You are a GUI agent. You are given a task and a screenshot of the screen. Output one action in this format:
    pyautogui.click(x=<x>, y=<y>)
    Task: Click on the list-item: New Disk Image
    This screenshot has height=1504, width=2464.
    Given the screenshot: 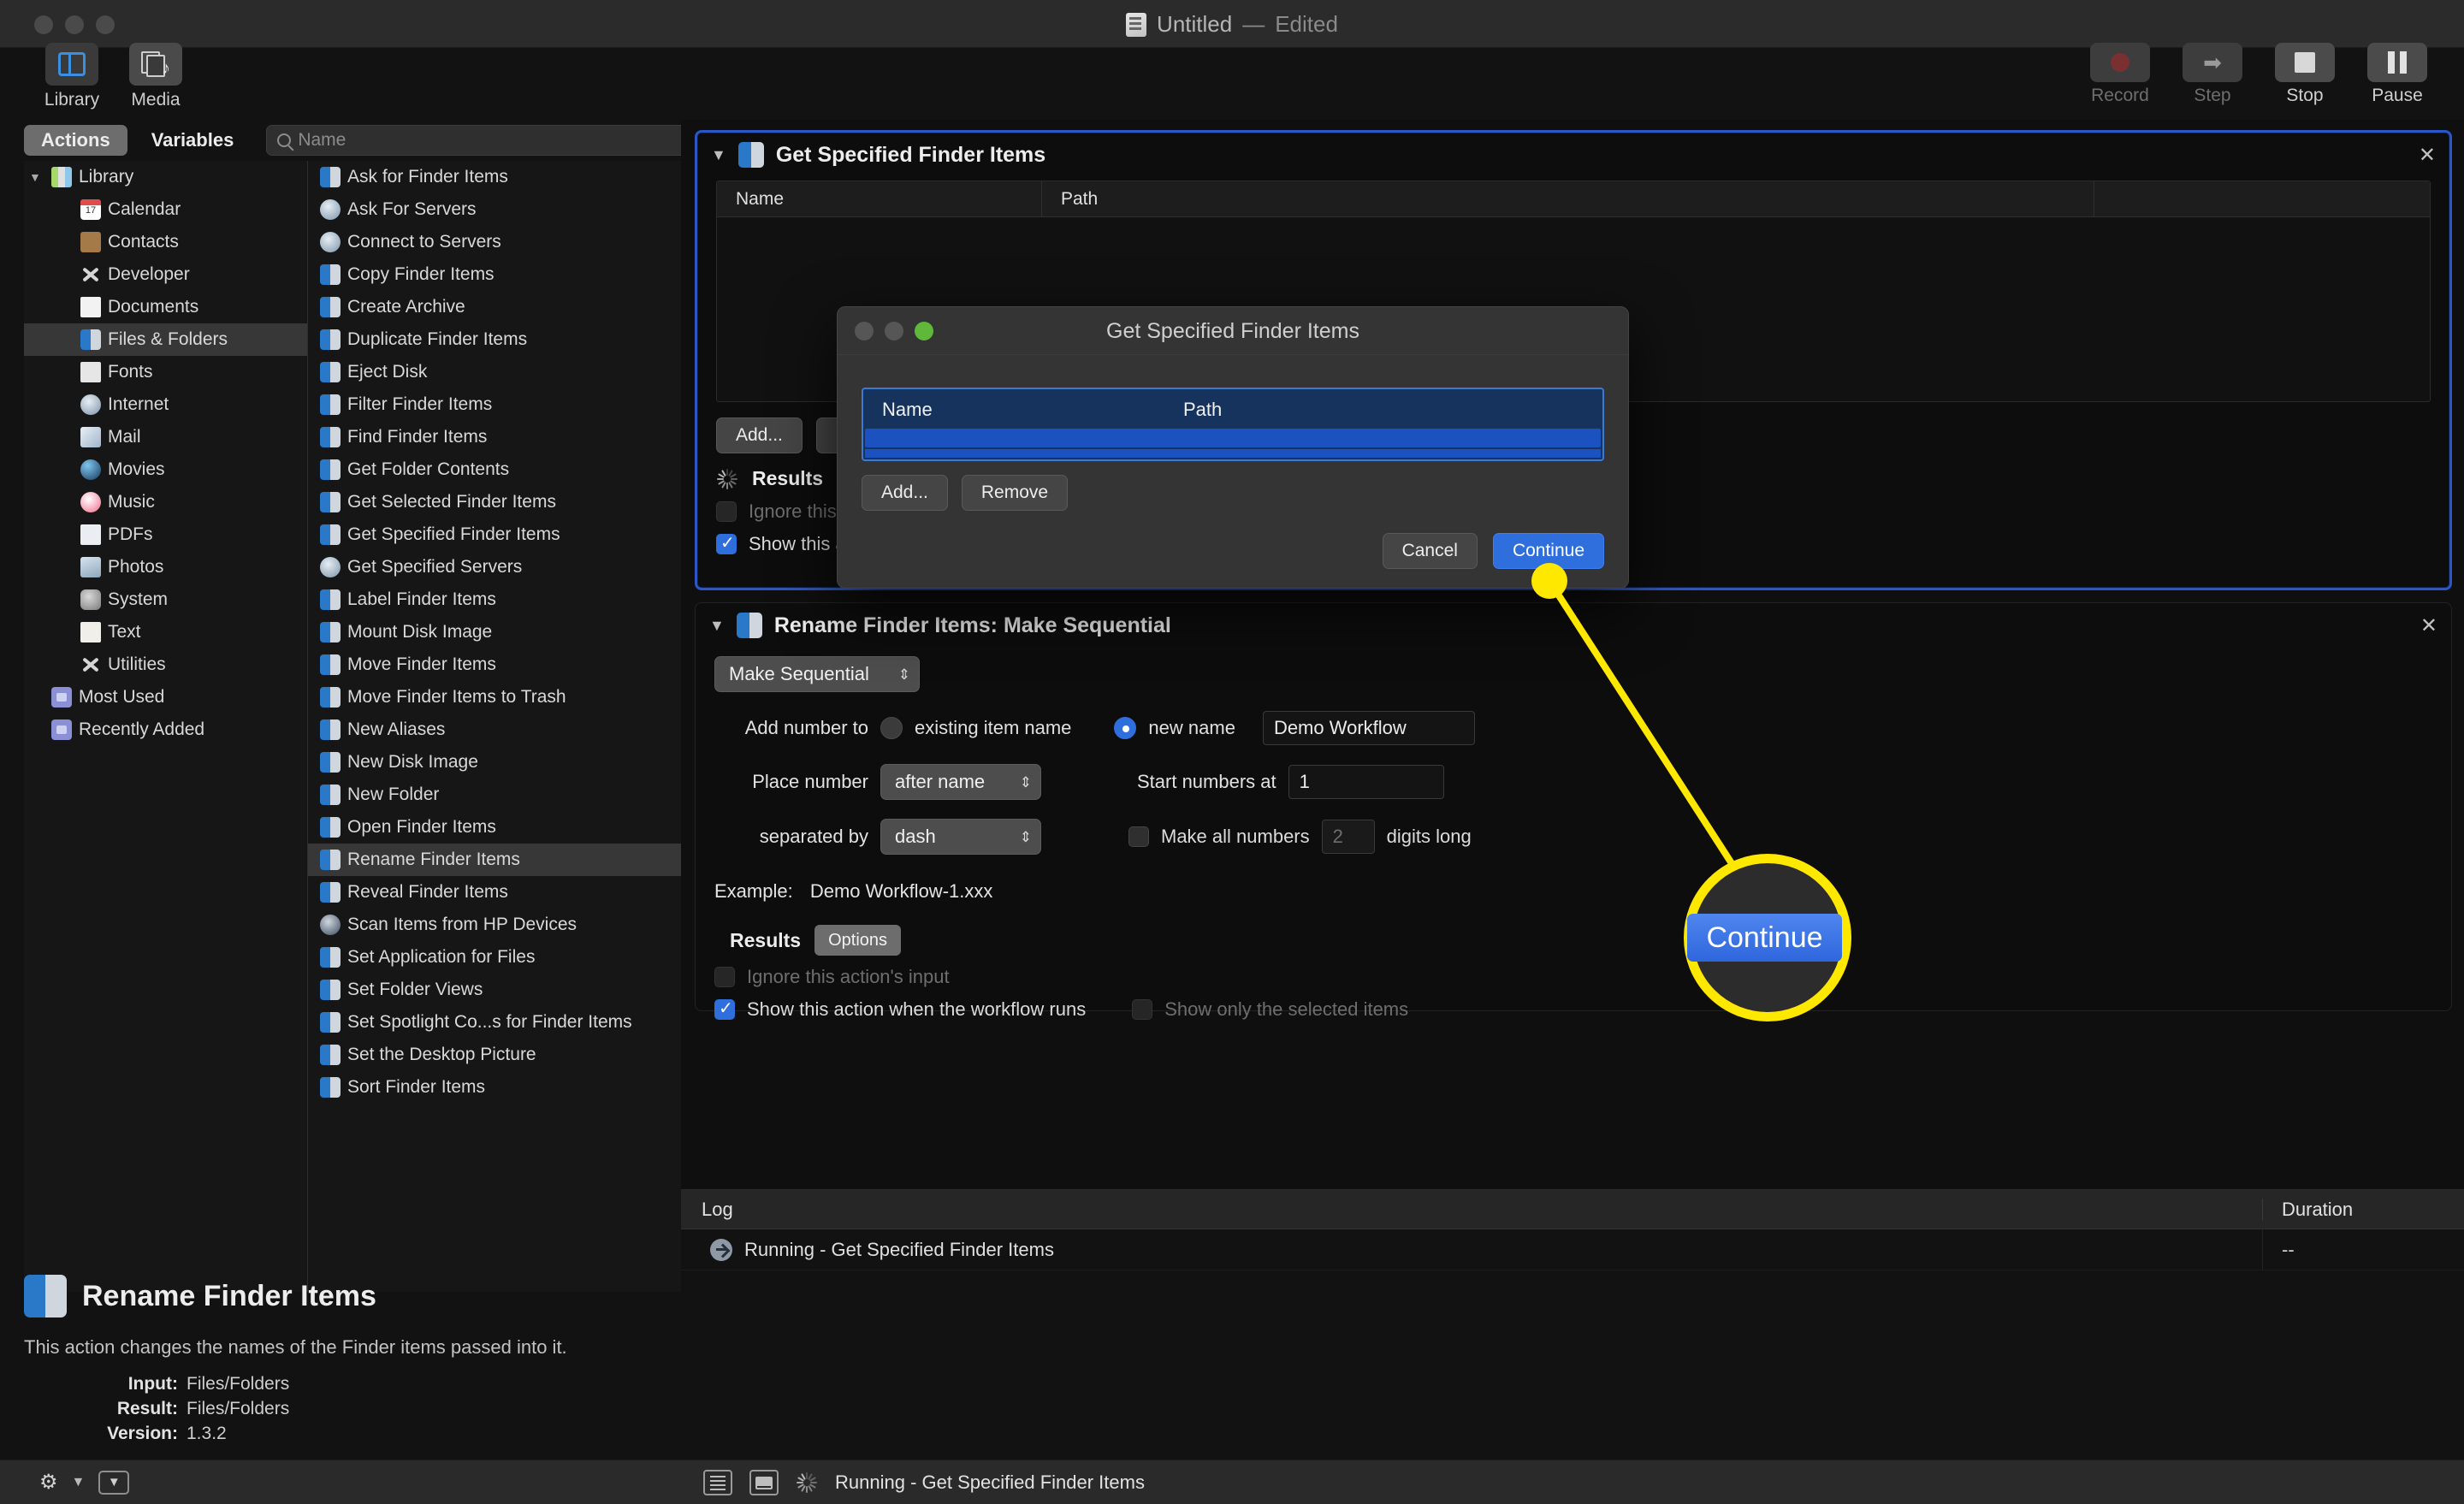 What is the action you would take?
    pyautogui.click(x=504, y=763)
    